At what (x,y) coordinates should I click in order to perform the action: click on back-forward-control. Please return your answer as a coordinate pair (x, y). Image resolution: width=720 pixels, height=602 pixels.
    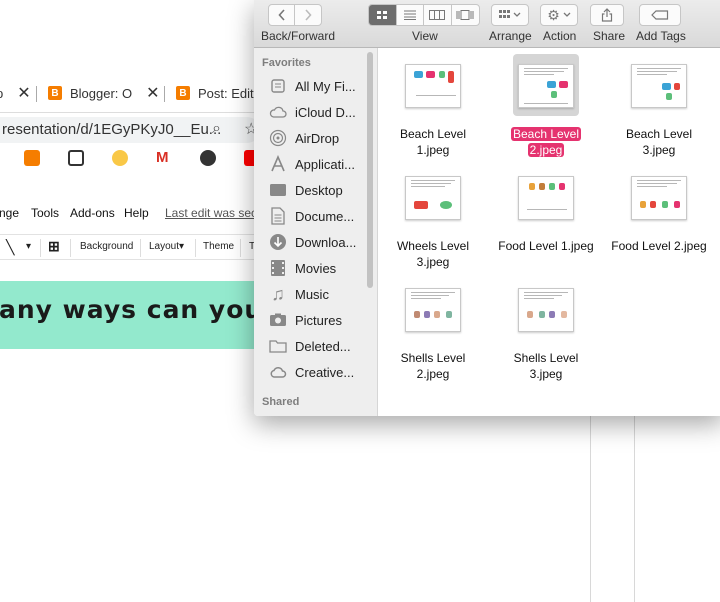
    Looking at the image, I should click on (295, 15).